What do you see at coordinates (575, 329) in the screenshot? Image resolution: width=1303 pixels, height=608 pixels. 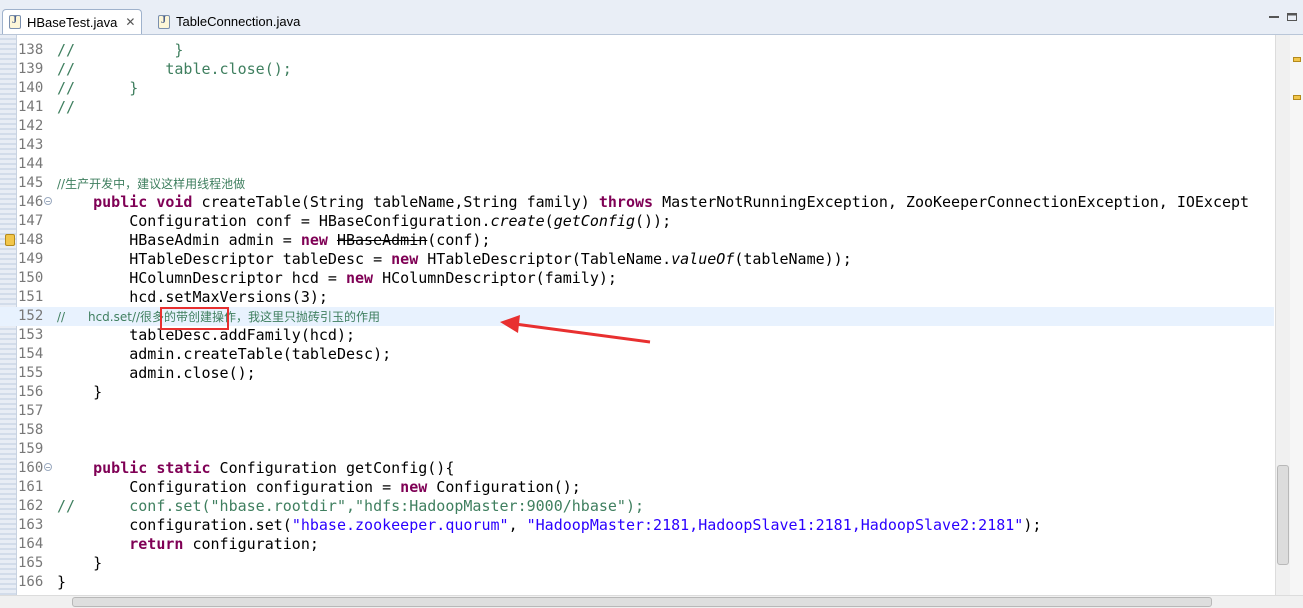 I see `annotation-arrow` at bounding box center [575, 329].